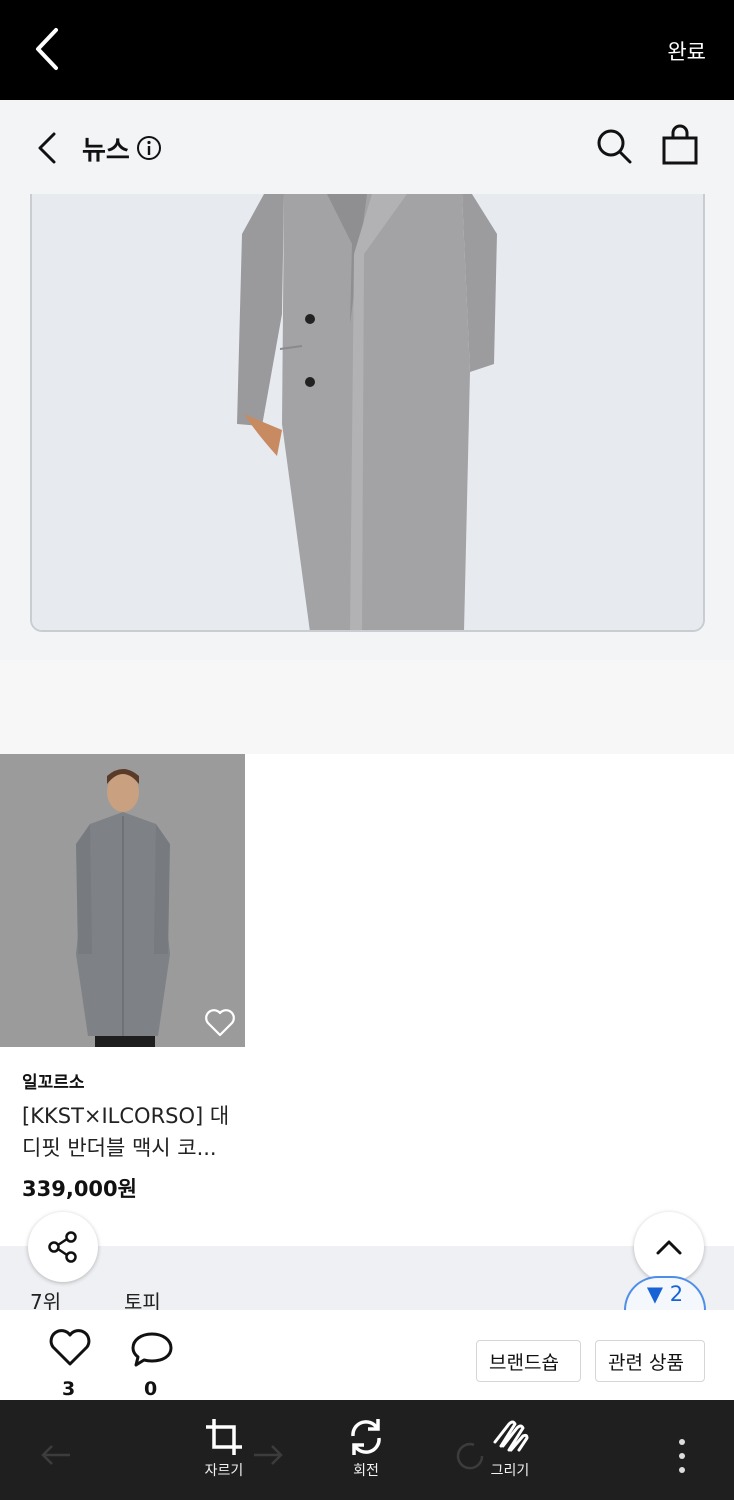  Describe the element at coordinates (650, 1361) in the screenshot. I see `related-products-button: 관련 상품` at that location.